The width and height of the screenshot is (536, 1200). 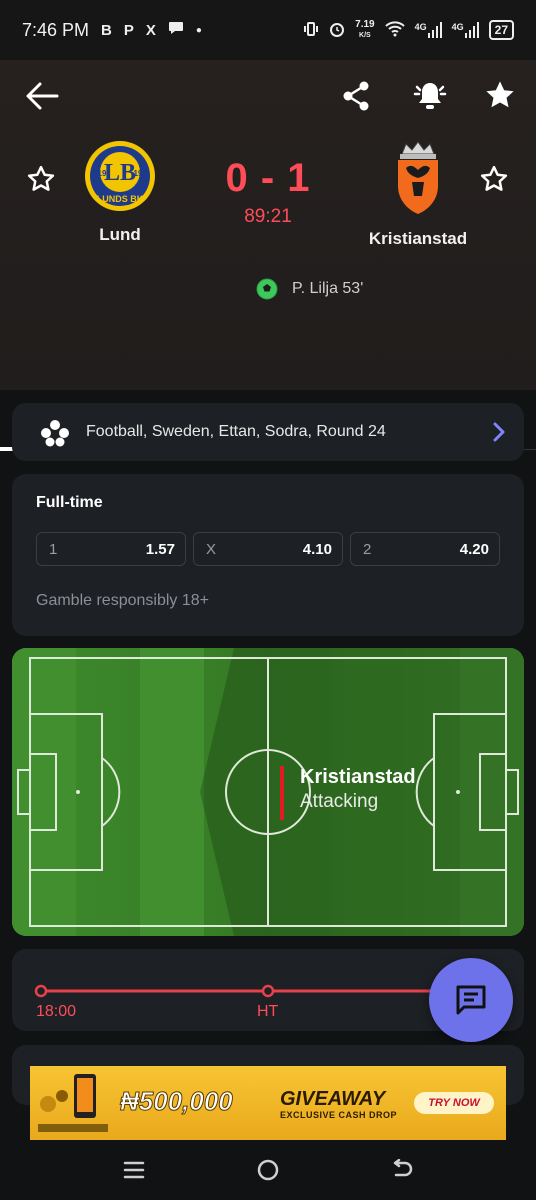 What do you see at coordinates (457, 27) in the screenshot?
I see `network-2-label: 4G` at bounding box center [457, 27].